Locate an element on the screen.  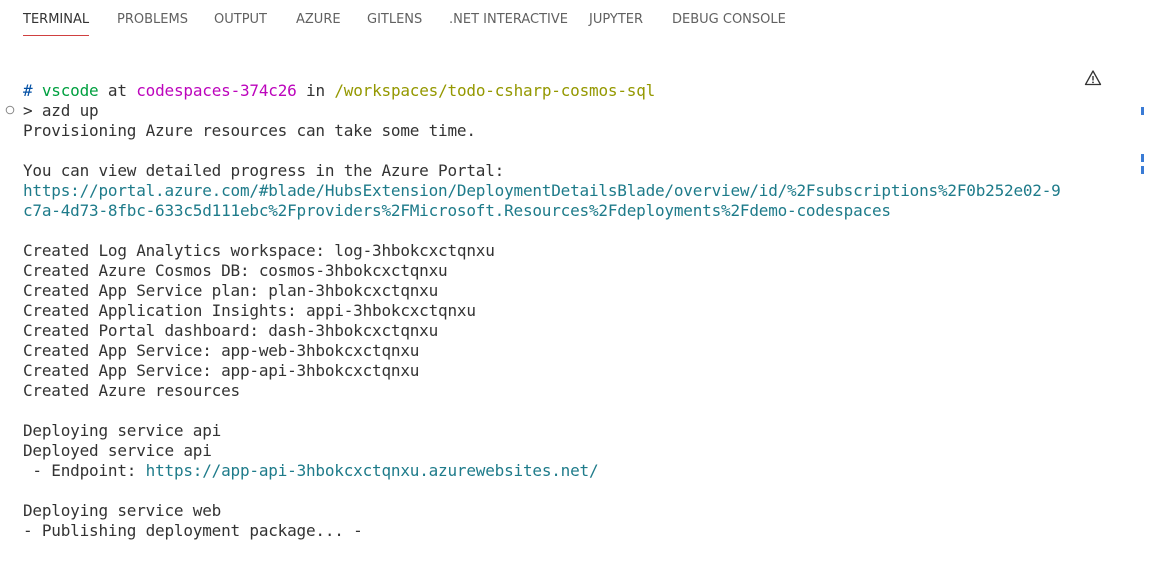
output-line: Deploying service api is located at coordinates (122, 430).